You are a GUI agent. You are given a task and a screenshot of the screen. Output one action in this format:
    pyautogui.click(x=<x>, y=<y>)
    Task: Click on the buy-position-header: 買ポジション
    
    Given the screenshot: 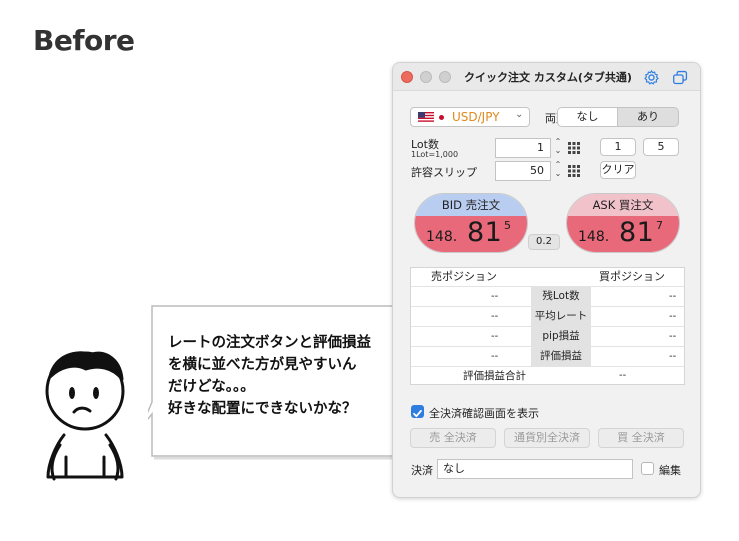 What is the action you would take?
    pyautogui.click(x=632, y=276)
    